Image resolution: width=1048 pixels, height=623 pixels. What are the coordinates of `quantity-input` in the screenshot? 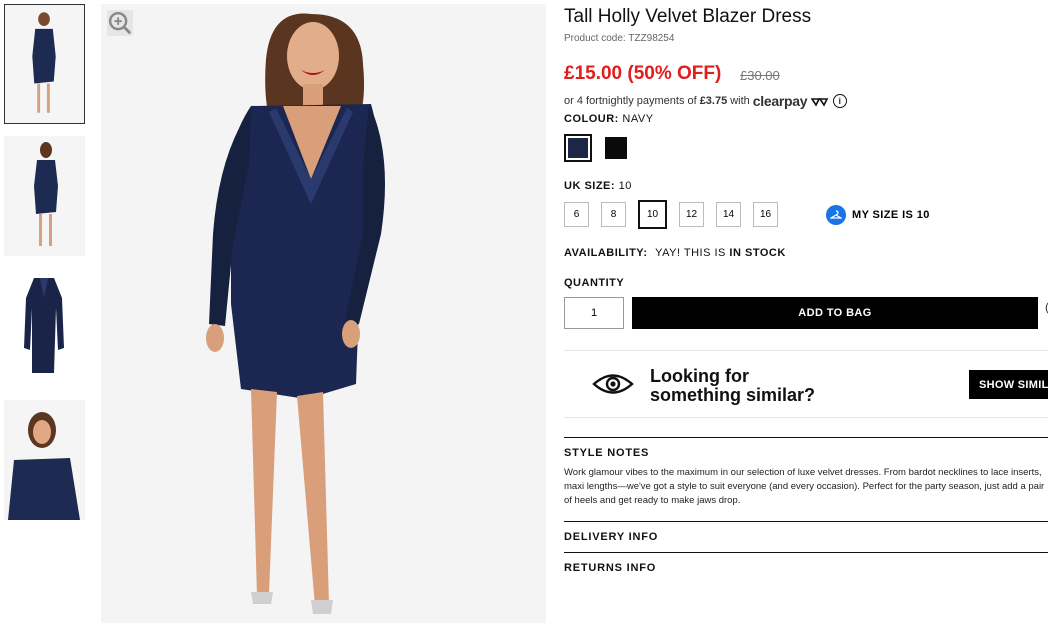 It's located at (594, 313).